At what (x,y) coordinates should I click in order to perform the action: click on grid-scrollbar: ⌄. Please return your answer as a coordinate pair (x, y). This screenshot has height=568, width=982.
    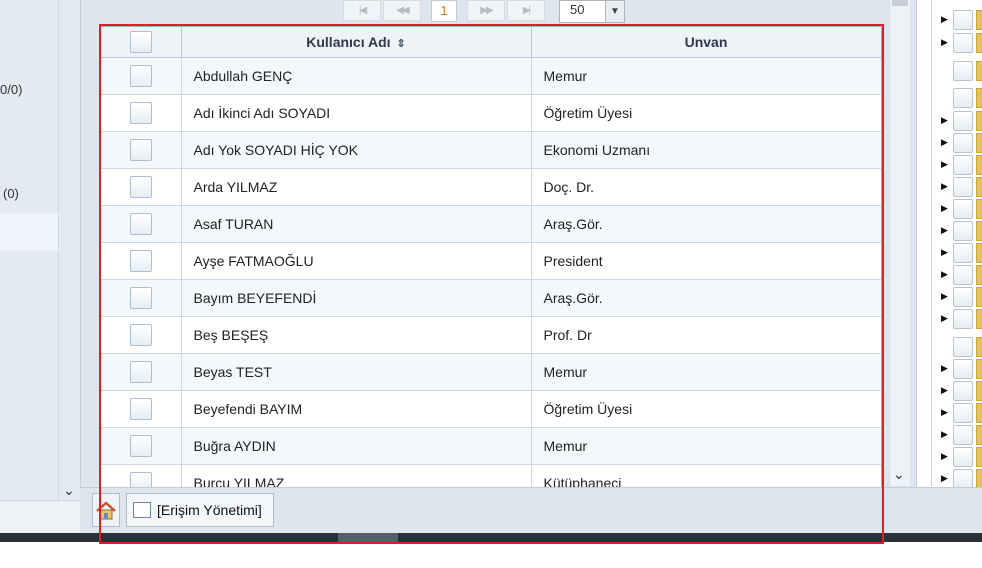
    Looking at the image, I should click on (899, 243).